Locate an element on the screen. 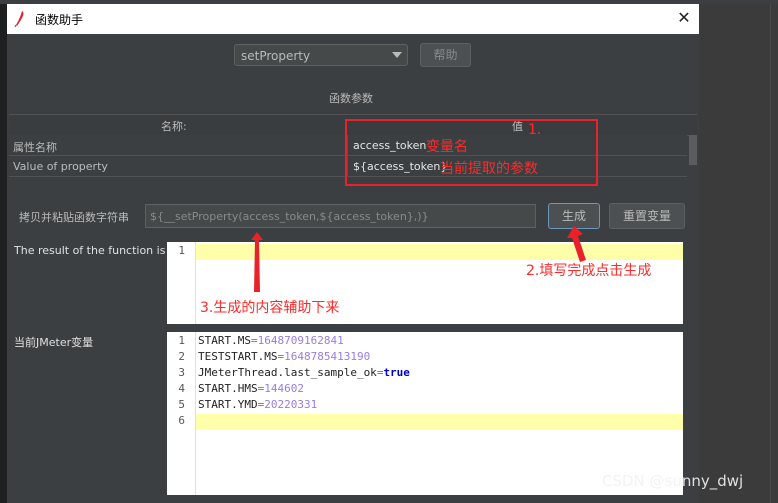  close-icon: ✕ is located at coordinates (684, 18).